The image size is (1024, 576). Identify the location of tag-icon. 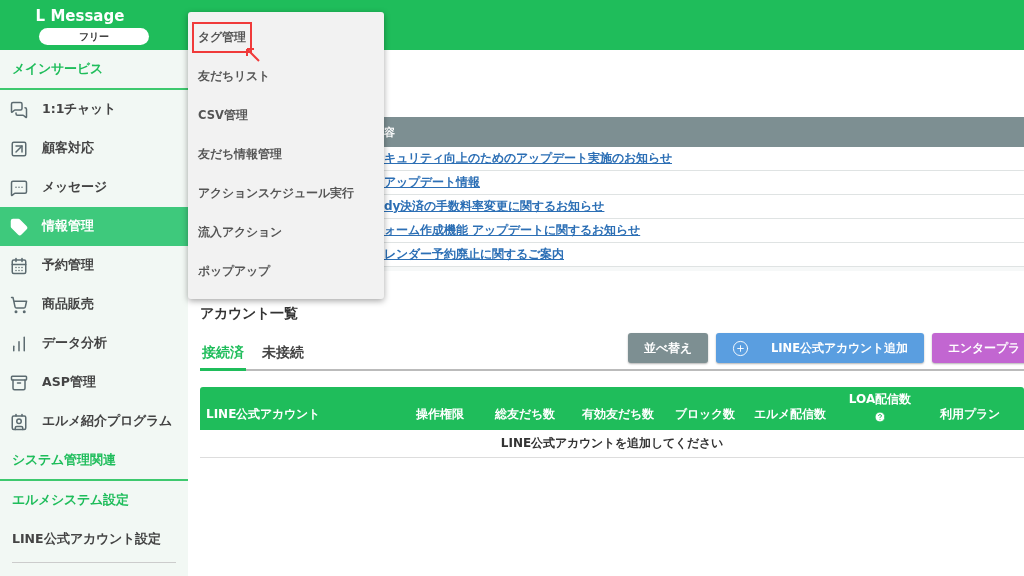
(19, 226).